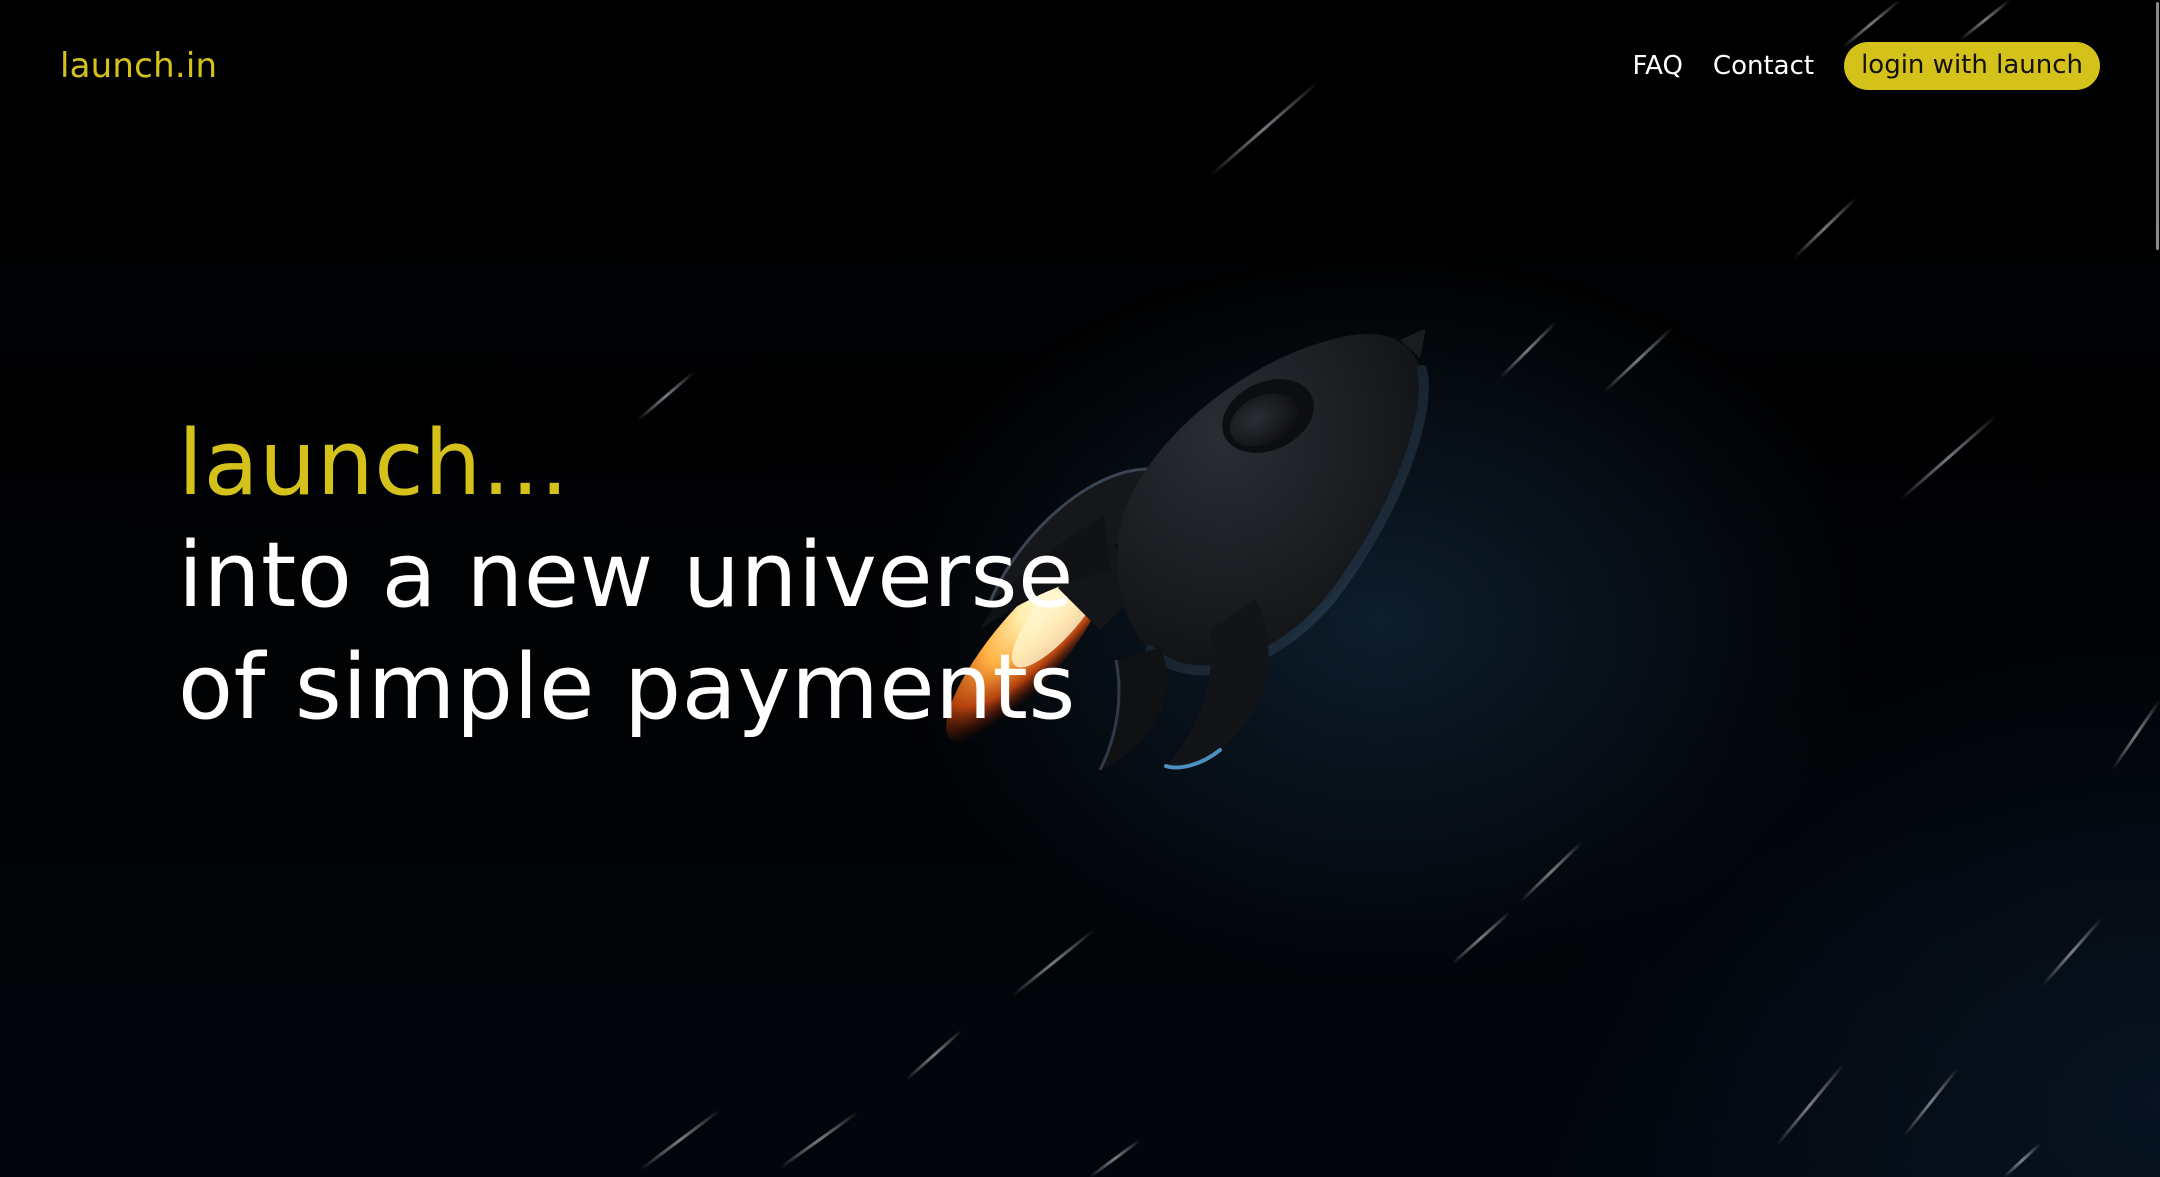 Image resolution: width=2160 pixels, height=1177 pixels. I want to click on top-nav: FAQ Contact login with launch, so click(1866, 66).